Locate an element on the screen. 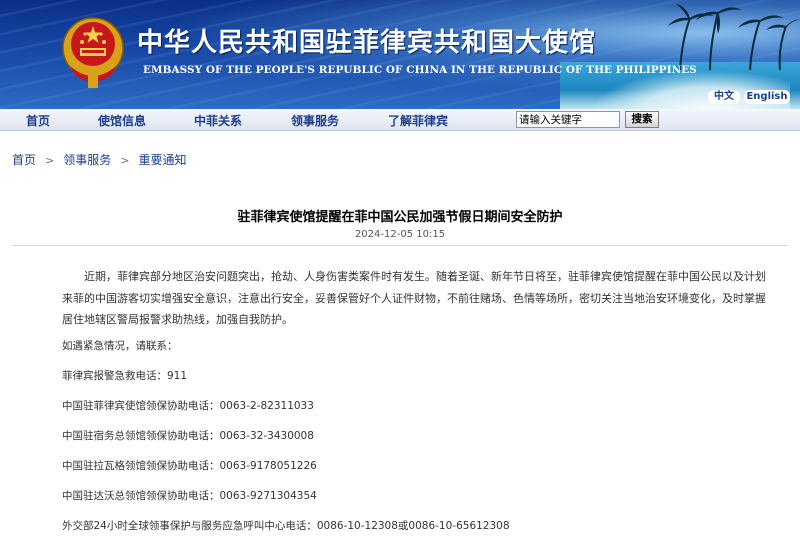  article-date: 2024-12-05 10:15 is located at coordinates (400, 234).